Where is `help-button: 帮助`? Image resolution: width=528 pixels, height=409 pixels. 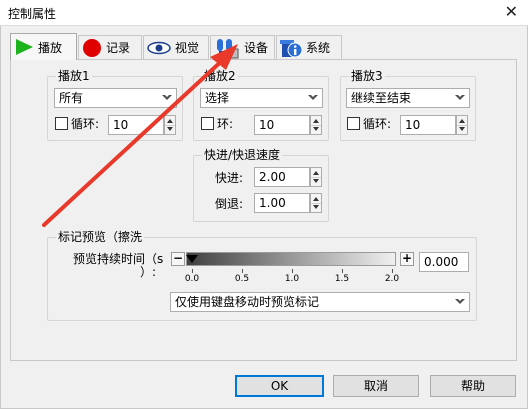 help-button: 帮助 is located at coordinates (473, 386).